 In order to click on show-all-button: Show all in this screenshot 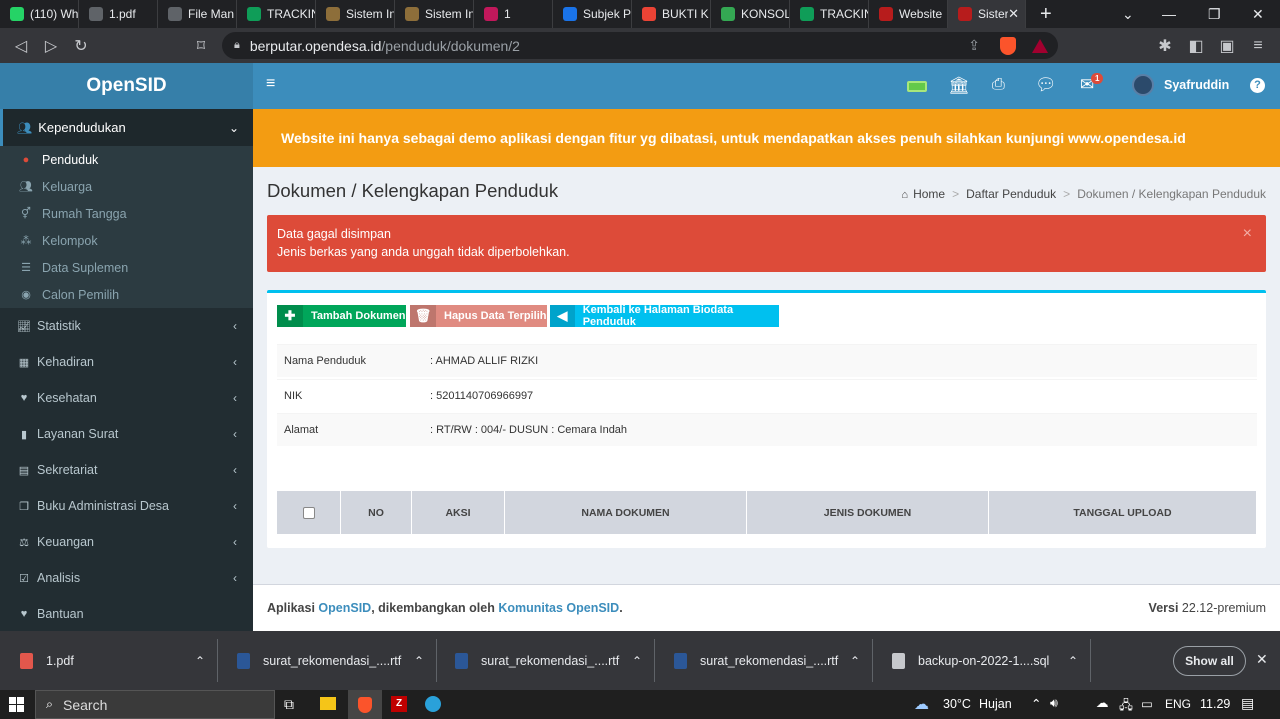, I will do `click(1209, 661)`.